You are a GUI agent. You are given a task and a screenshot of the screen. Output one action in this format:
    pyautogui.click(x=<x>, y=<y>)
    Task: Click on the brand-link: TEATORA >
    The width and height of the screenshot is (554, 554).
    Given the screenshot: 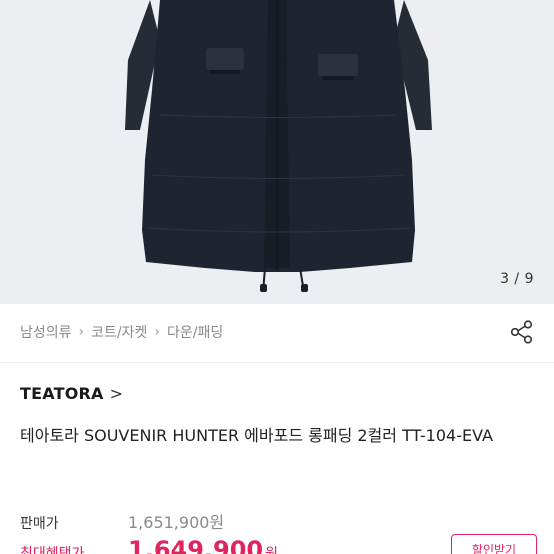 What is the action you would take?
    pyautogui.click(x=71, y=393)
    